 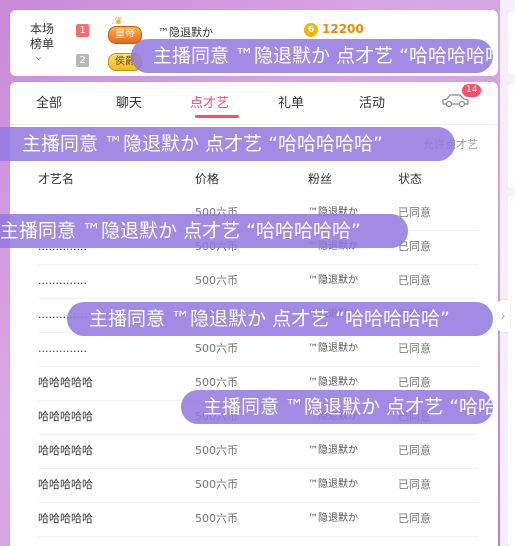 What do you see at coordinates (254, 124) in the screenshot?
I see `divider` at bounding box center [254, 124].